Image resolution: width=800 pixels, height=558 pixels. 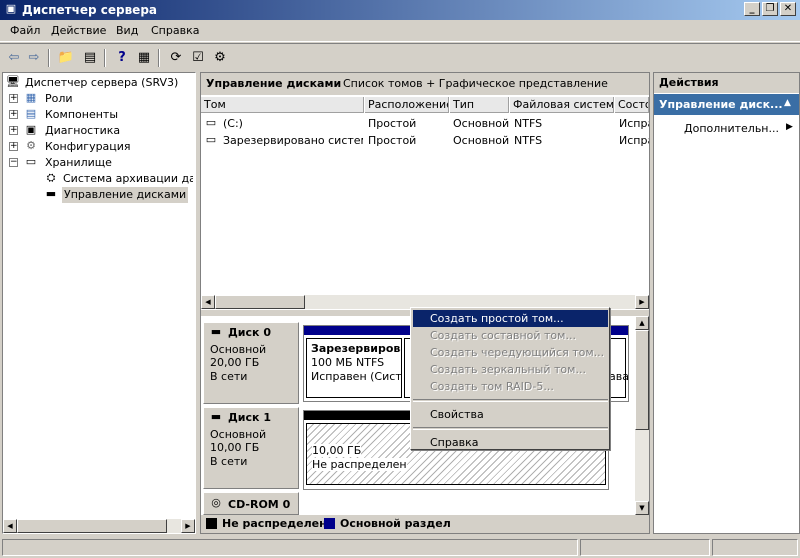 What do you see at coordinates (78, 30) in the screenshot?
I see `menu-action: Действие` at bounding box center [78, 30].